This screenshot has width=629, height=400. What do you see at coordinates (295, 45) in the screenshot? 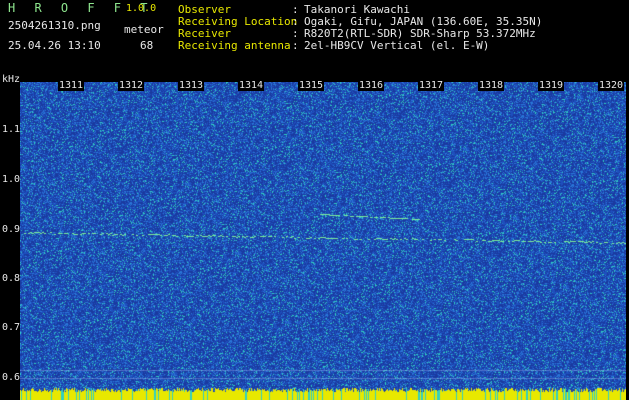
I see `info-sep: :` at bounding box center [295, 45].